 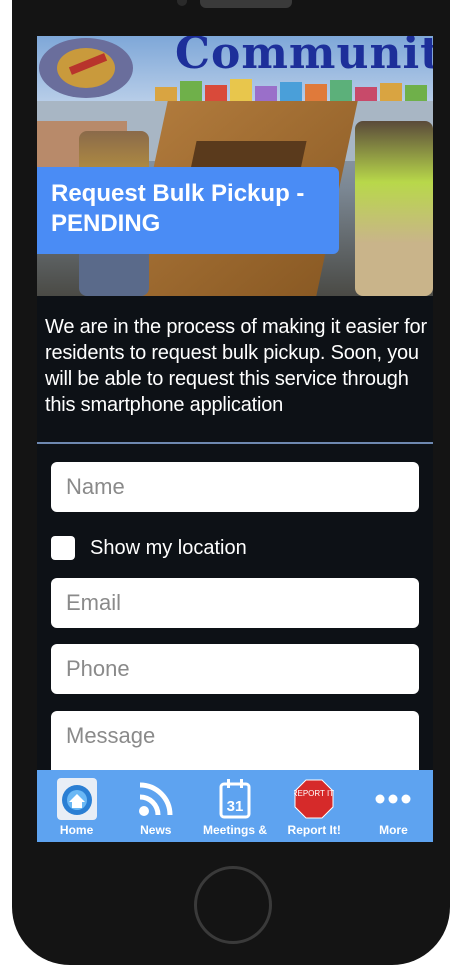 I want to click on report-icon-text: REPORT IT!, so click(x=314, y=793).